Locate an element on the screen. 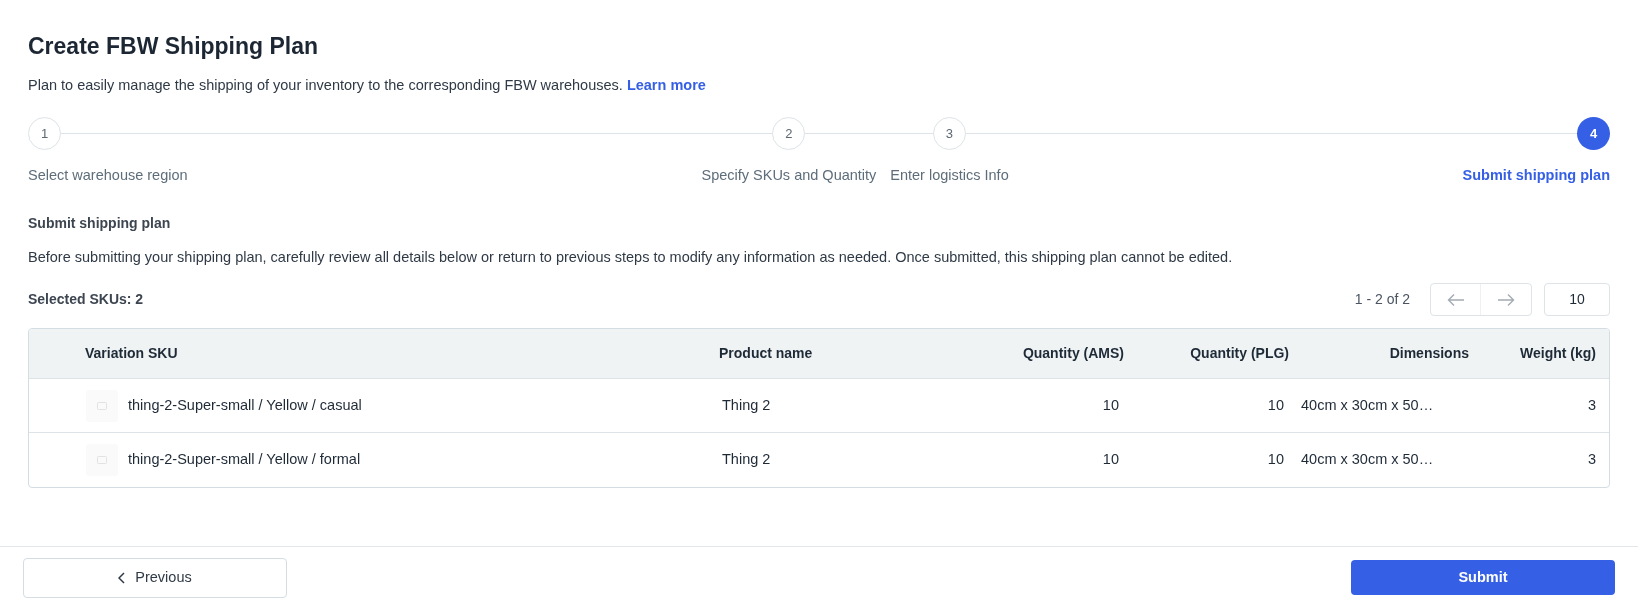 This screenshot has height=608, width=1638. selected-count: Selected SKUs: 2 is located at coordinates (86, 300).